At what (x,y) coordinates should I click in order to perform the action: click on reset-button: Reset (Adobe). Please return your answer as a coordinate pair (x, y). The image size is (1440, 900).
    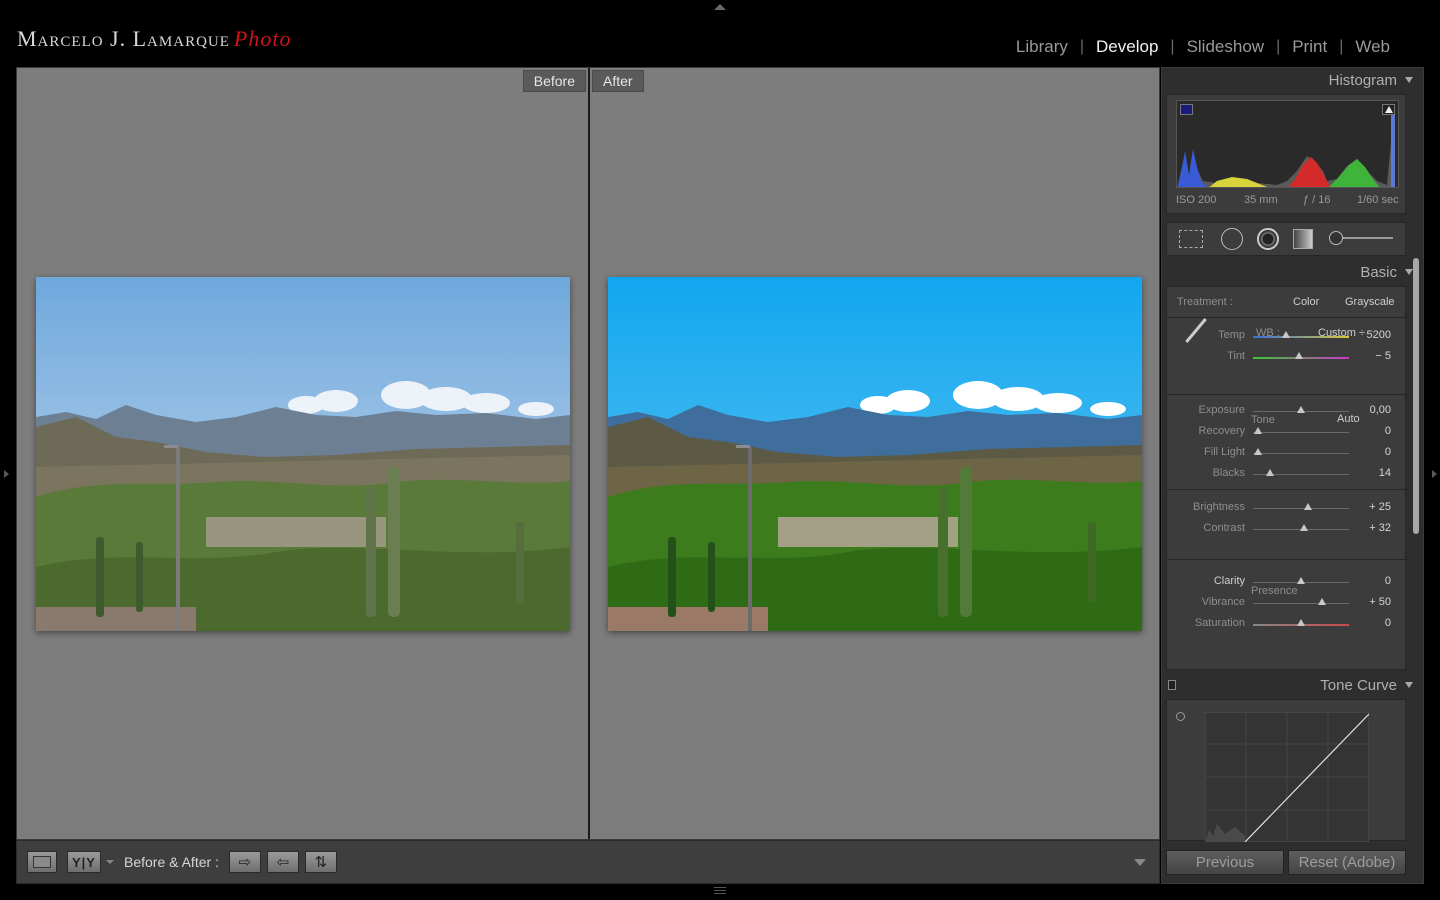
    Looking at the image, I should click on (1347, 862).